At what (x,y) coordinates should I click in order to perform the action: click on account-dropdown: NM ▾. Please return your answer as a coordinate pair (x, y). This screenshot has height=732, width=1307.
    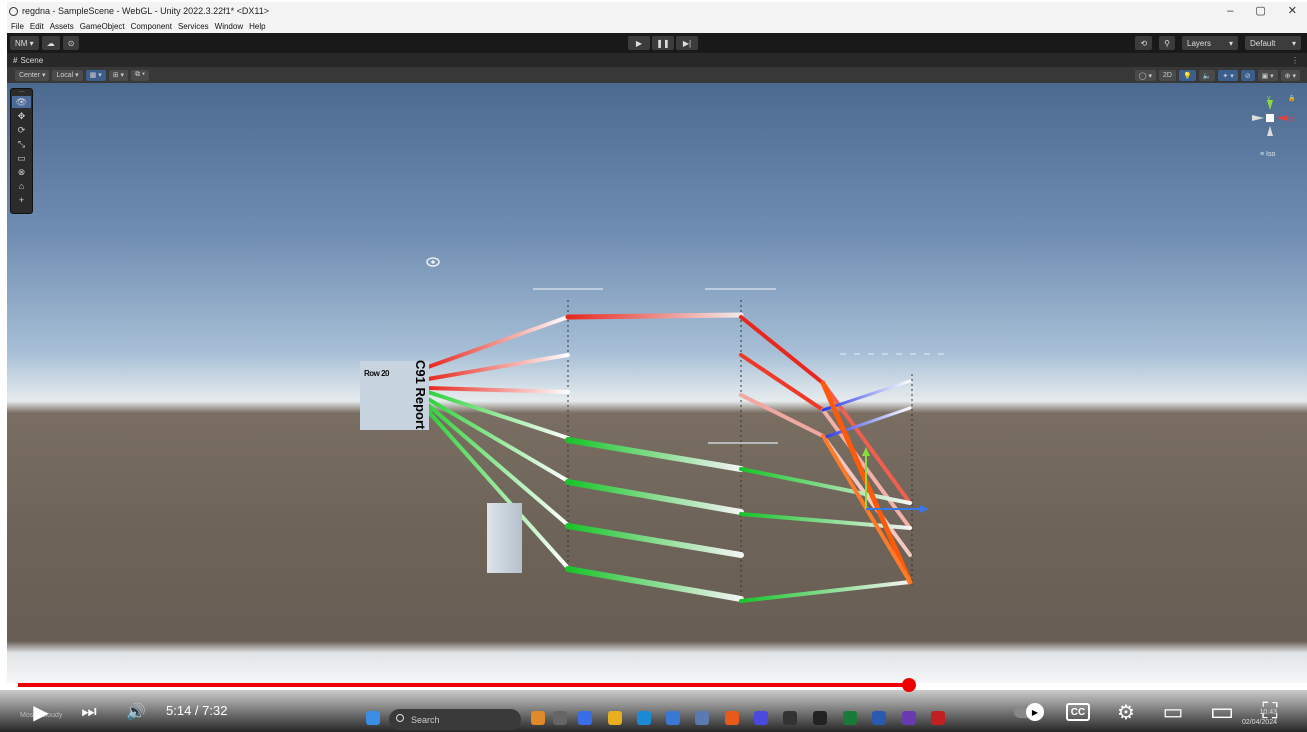
    Looking at the image, I should click on (24, 43).